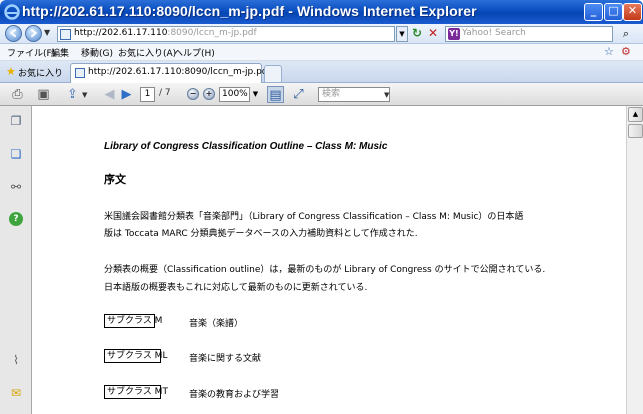 The height and width of the screenshot is (414, 643). Describe the element at coordinates (194, 52) in the screenshot. I see `menu-help: ヘルプ(H)` at that location.